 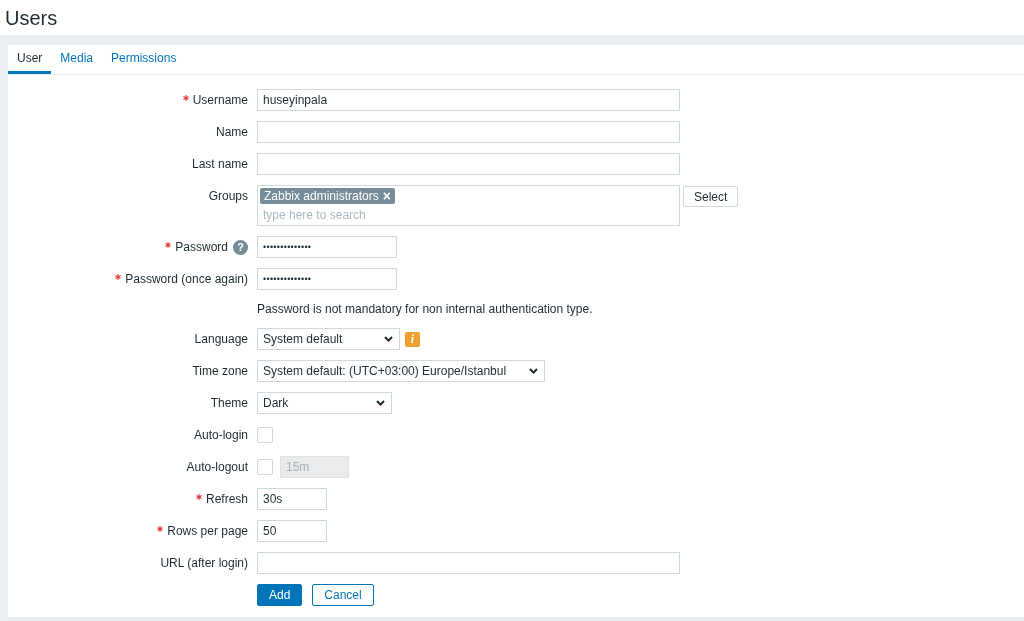 I want to click on field-label: Auto-logout, so click(x=217, y=467).